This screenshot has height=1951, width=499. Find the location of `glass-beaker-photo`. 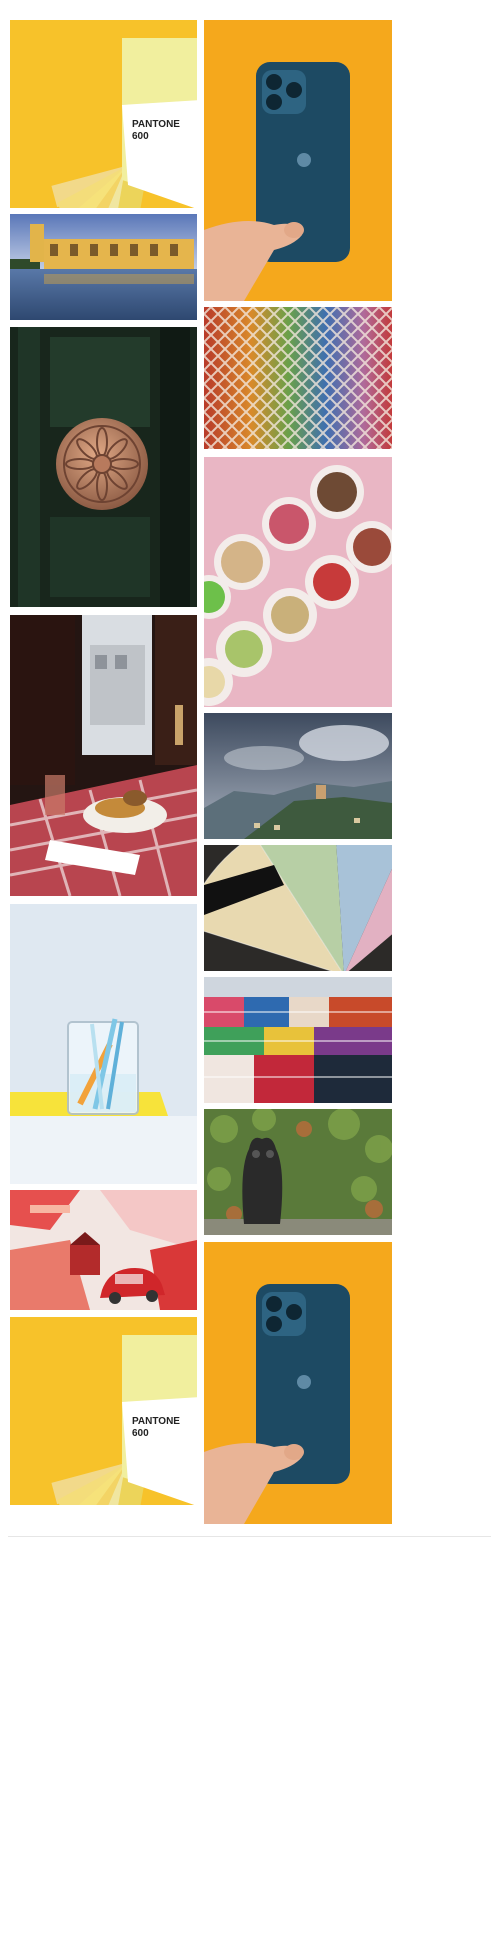

glass-beaker-photo is located at coordinates (103, 1044).